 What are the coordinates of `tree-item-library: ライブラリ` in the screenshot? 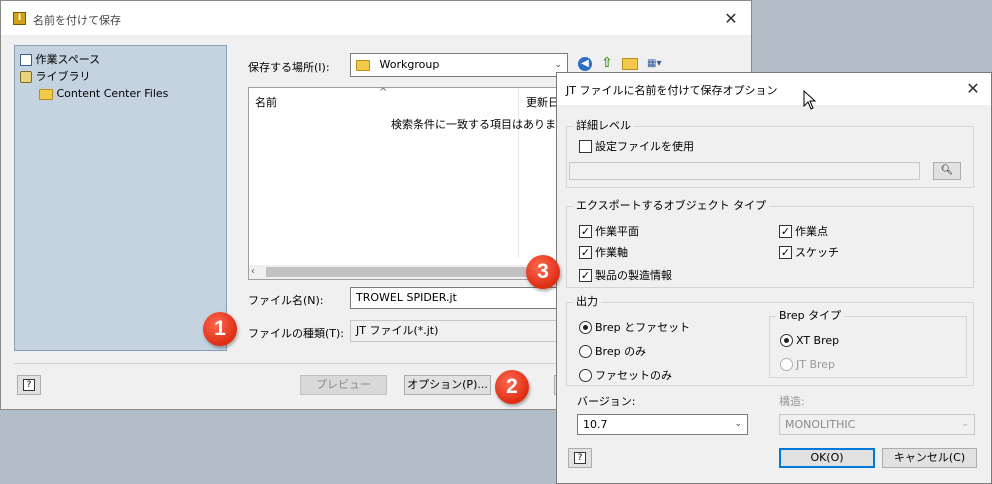 It's located at (55, 76).